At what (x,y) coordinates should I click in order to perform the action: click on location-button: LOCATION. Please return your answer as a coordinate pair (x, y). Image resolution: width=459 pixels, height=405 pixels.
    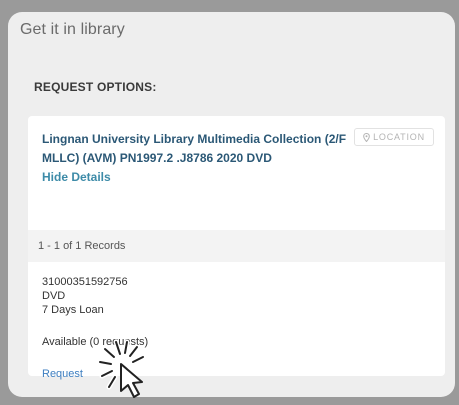
    Looking at the image, I should click on (394, 137).